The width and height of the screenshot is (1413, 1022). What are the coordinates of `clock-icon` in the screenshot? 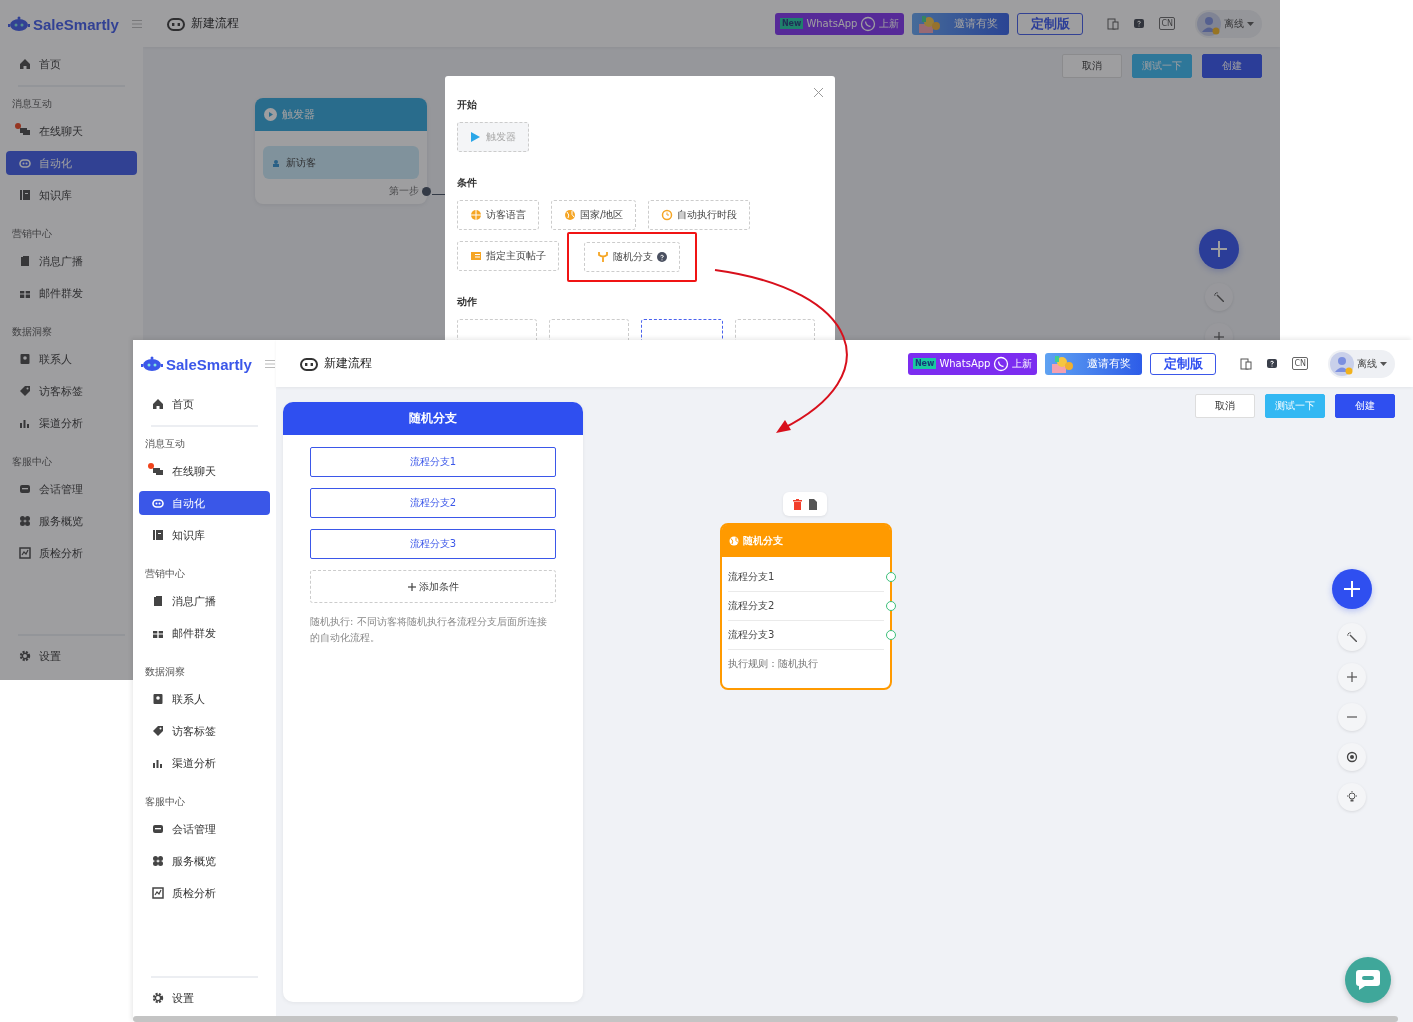 It's located at (667, 215).